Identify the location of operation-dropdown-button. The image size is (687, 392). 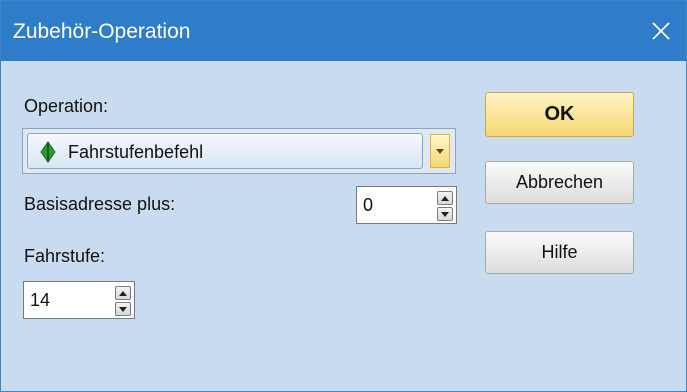
(440, 151).